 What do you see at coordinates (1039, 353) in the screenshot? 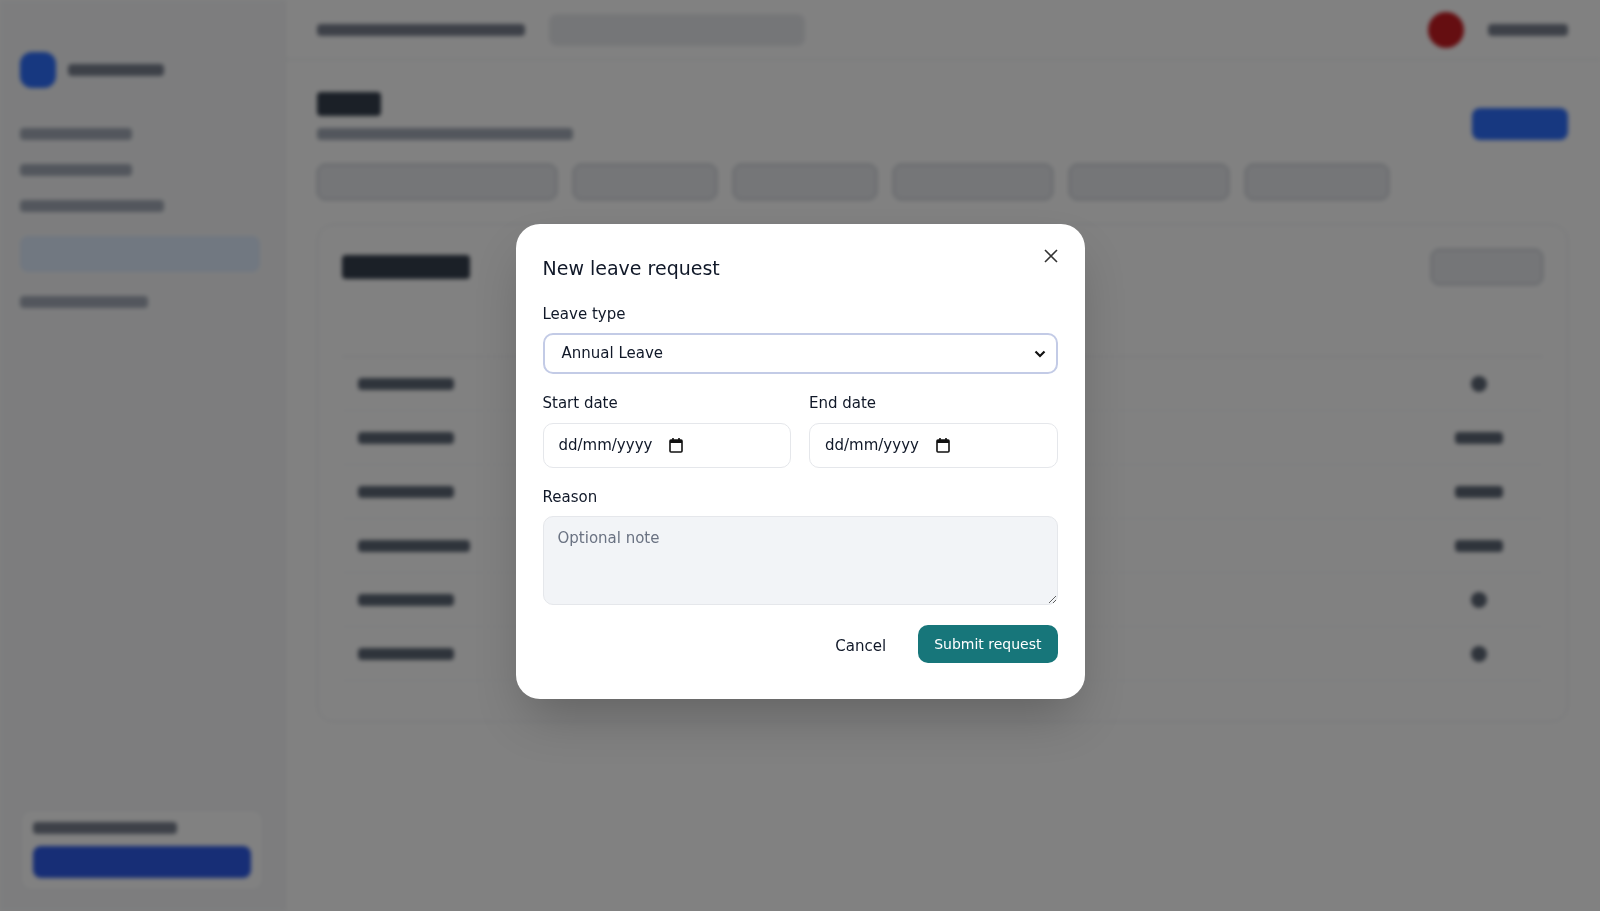
I see `chevron-down-icon` at bounding box center [1039, 353].